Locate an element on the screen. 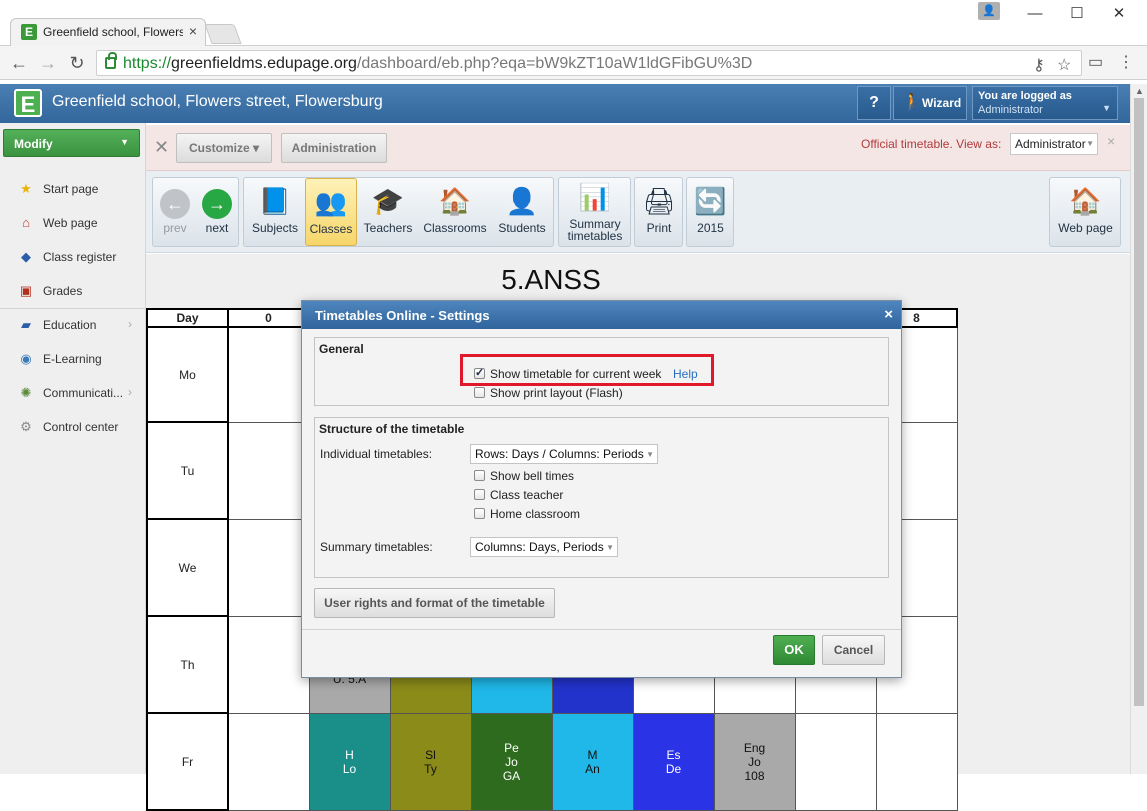 The image size is (1147, 811). web-page-button: 🏠 Web page is located at coordinates (1085, 212).